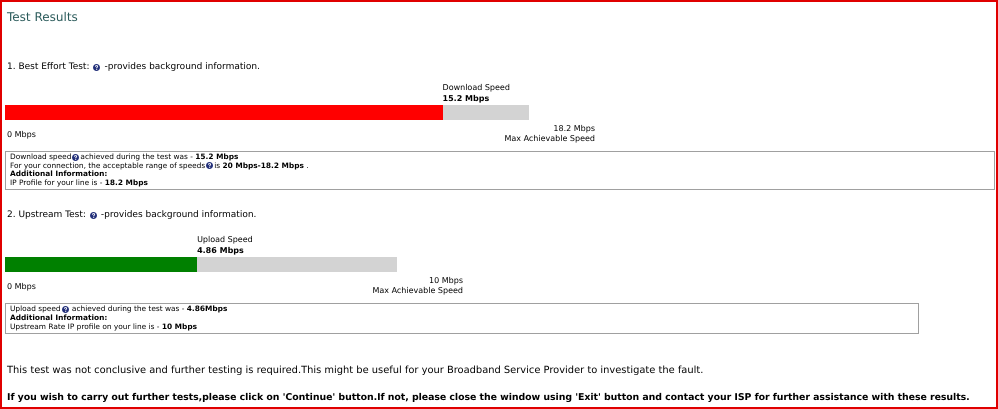  I want to click on max-speed-value: 18.2 Mbps, so click(573, 129).